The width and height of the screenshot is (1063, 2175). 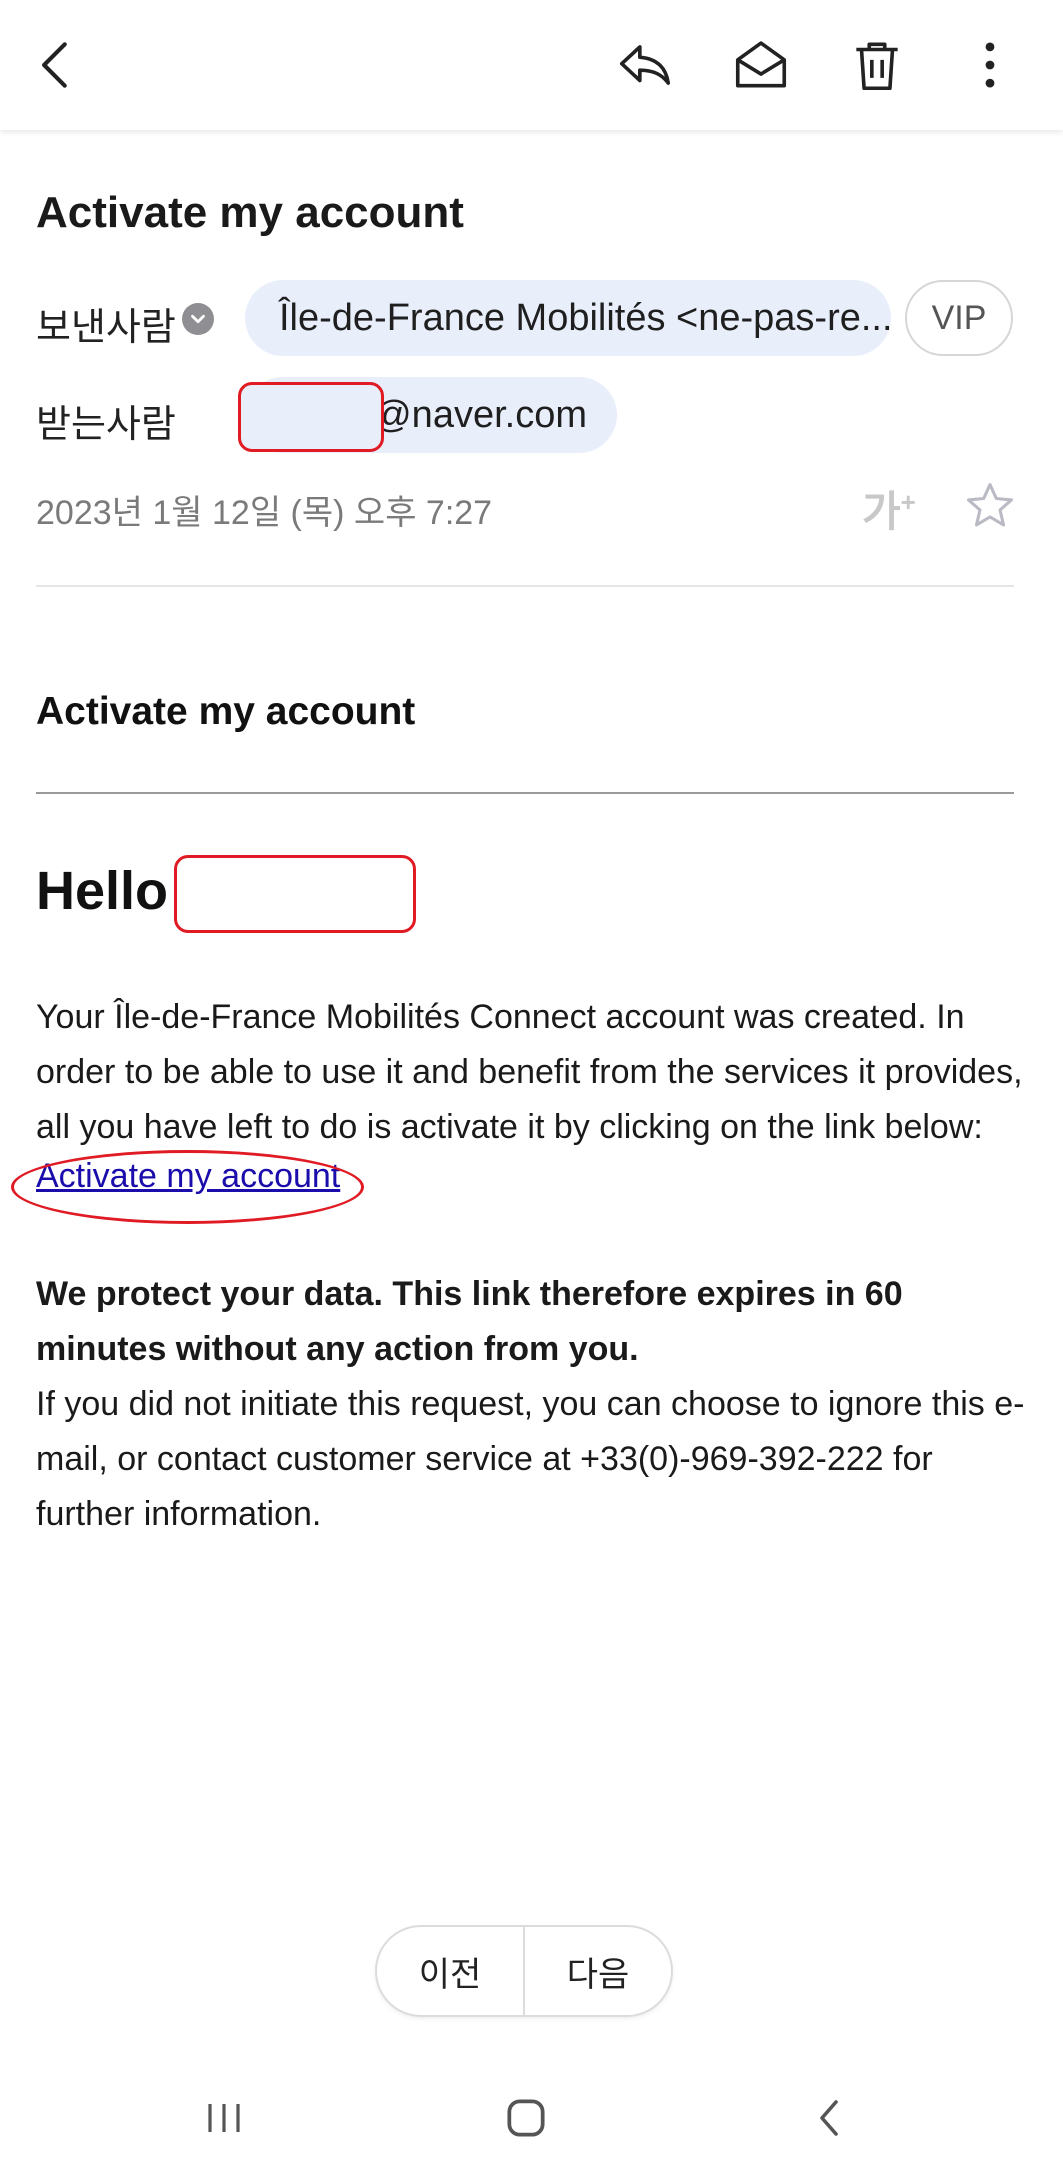 I want to click on greeting: Hello, so click(x=102, y=891).